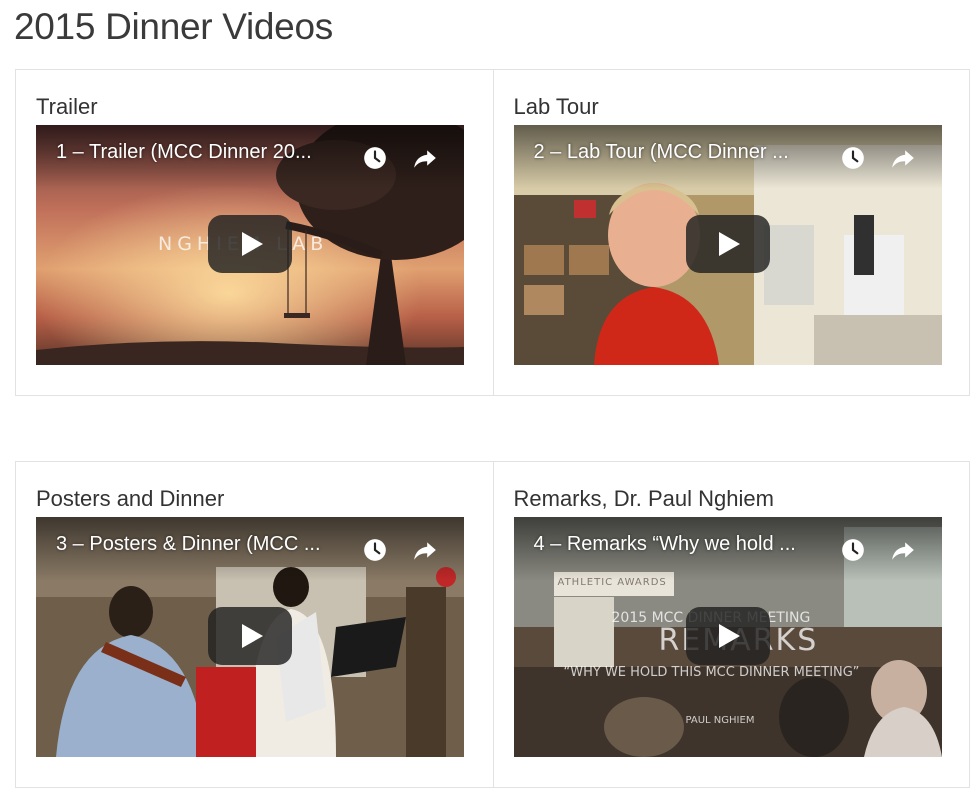  What do you see at coordinates (720, 720) in the screenshot?
I see `thumbnail-overlay-line-4: PAUL NGHIEM` at bounding box center [720, 720].